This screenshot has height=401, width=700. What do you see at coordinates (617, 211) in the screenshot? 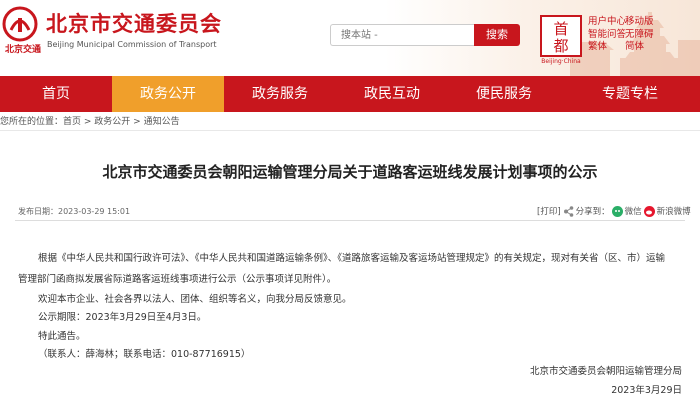
I see `wechat-icon` at bounding box center [617, 211].